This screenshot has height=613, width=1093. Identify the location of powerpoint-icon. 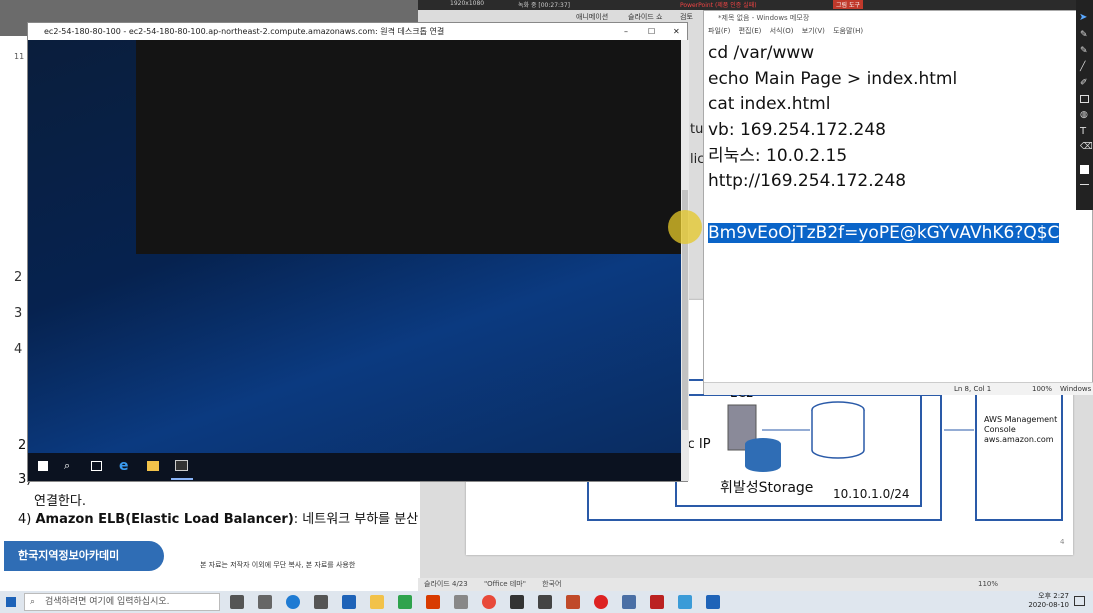
(573, 602).